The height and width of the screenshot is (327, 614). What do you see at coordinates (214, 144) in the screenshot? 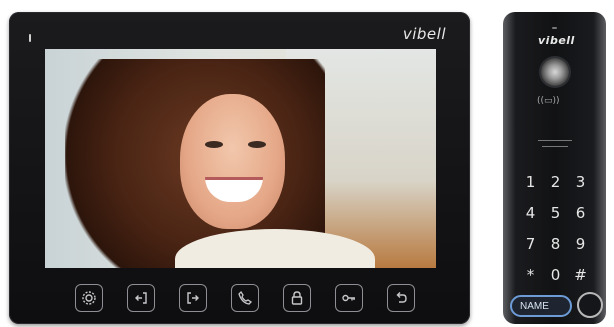
I see `left-eye` at bounding box center [214, 144].